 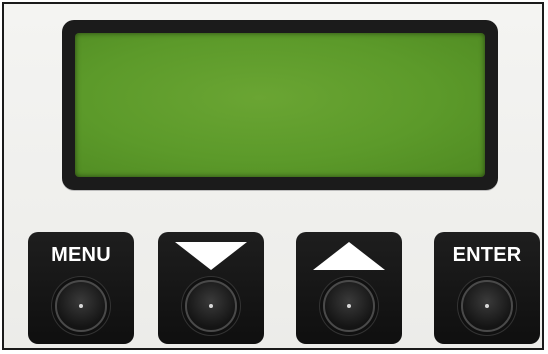 I want to click on menu-button: MENU, so click(x=81, y=288).